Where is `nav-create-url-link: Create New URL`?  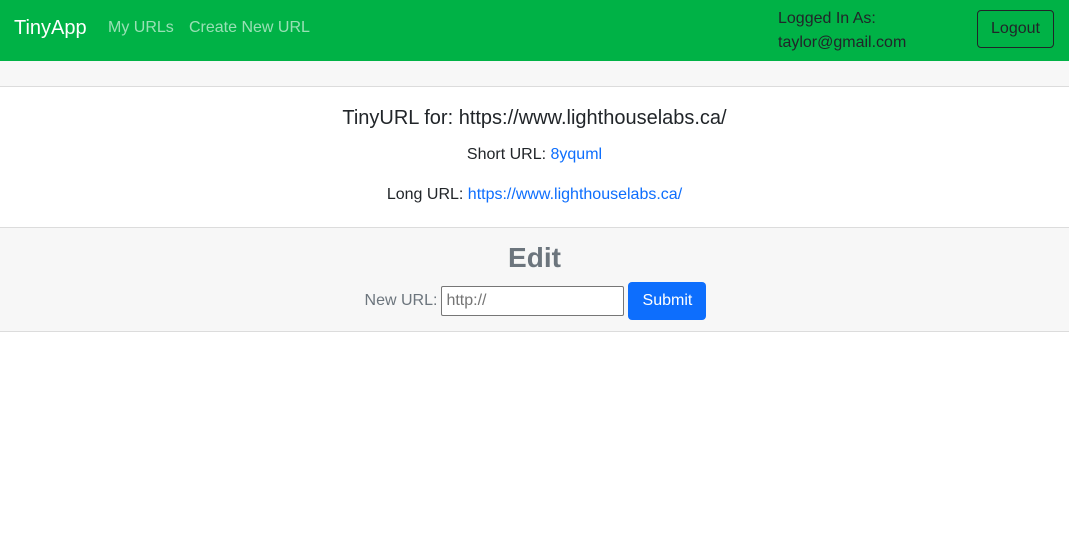 nav-create-url-link: Create New URL is located at coordinates (249, 28).